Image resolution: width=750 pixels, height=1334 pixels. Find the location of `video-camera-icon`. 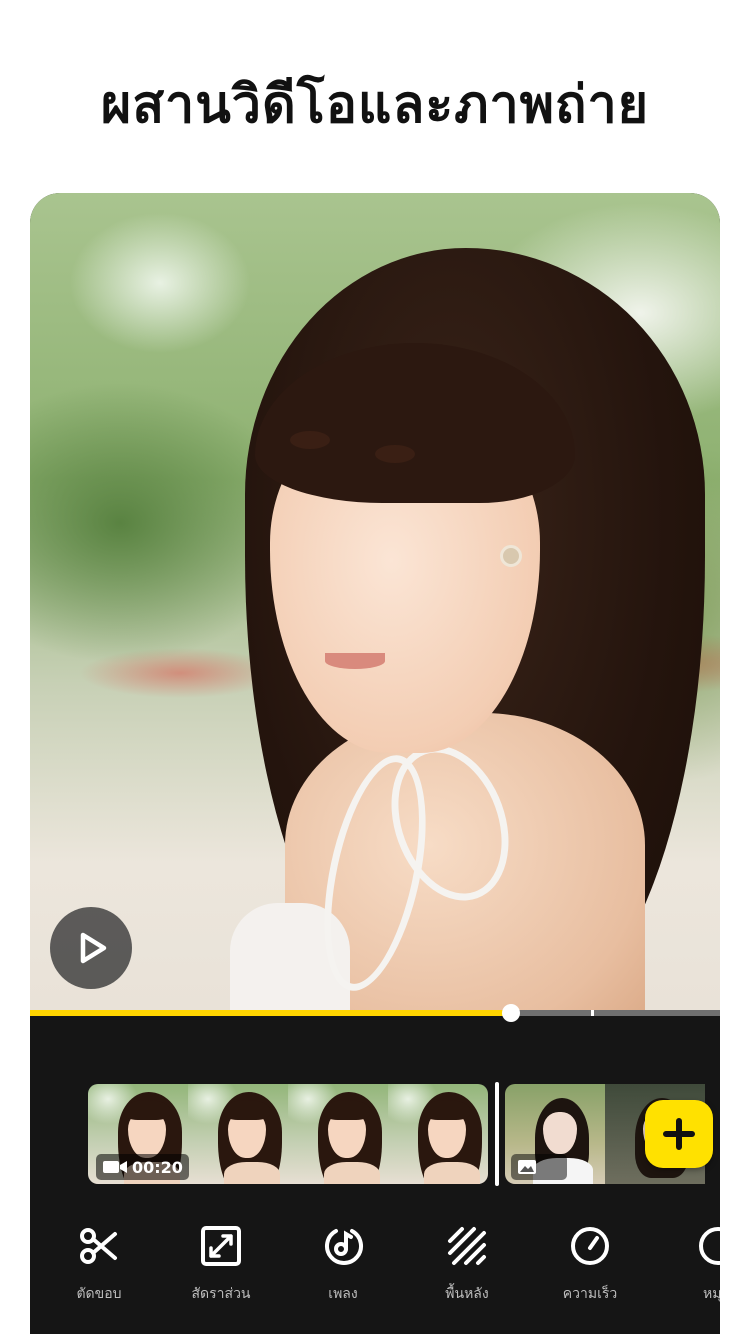

video-camera-icon is located at coordinates (115, 1167).